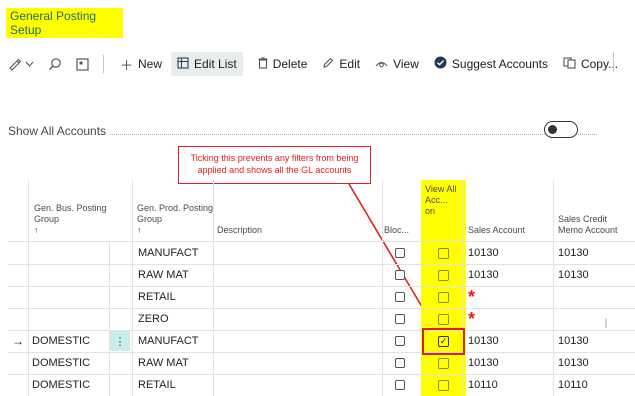 This screenshot has width=635, height=396. What do you see at coordinates (55, 64) in the screenshot?
I see `search-icon` at bounding box center [55, 64].